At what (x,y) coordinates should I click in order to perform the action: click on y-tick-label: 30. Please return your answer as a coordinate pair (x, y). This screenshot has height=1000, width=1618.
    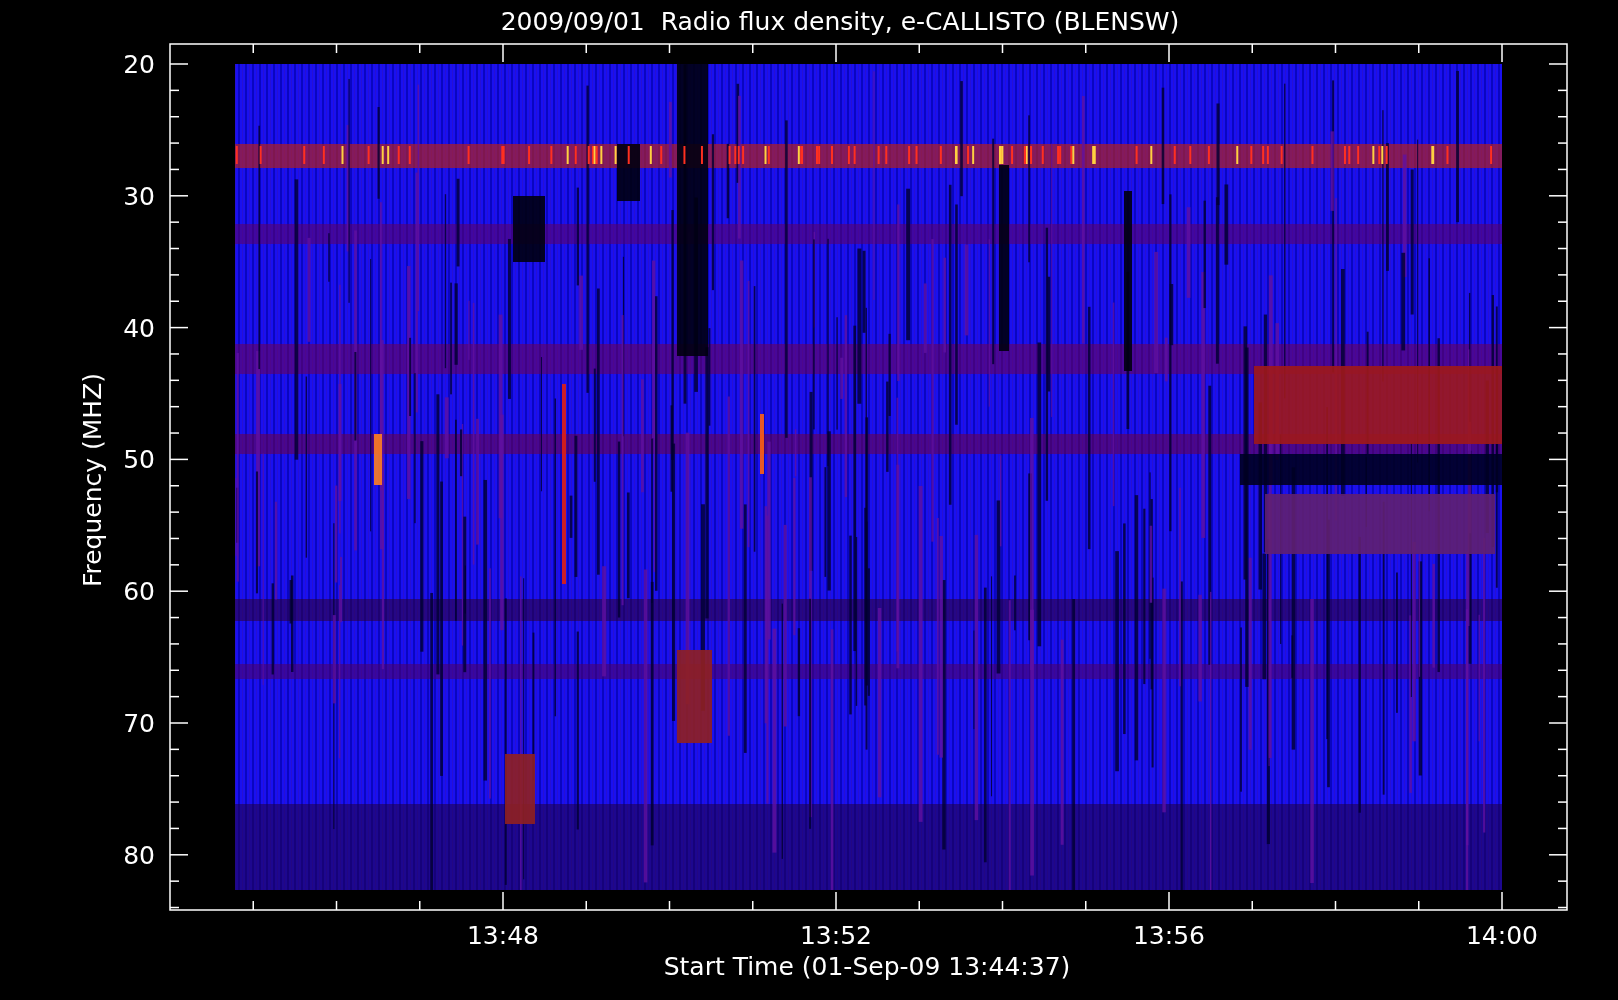
    Looking at the image, I should click on (139, 196).